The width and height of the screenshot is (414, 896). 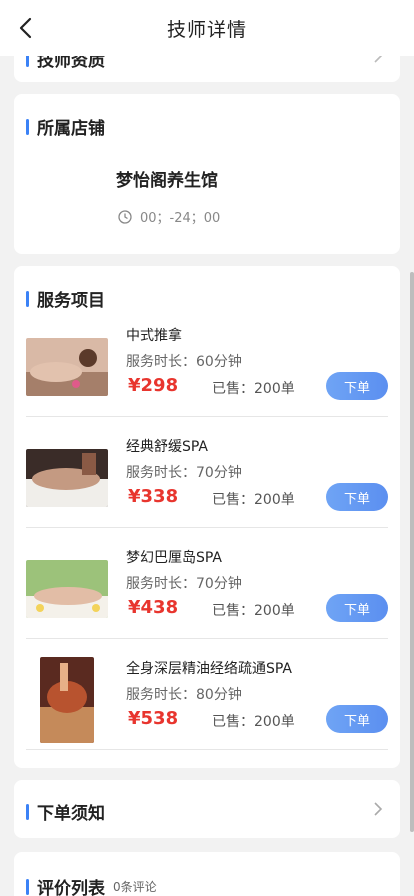 What do you see at coordinates (153, 718) in the screenshot?
I see `service-price: ¥538` at bounding box center [153, 718].